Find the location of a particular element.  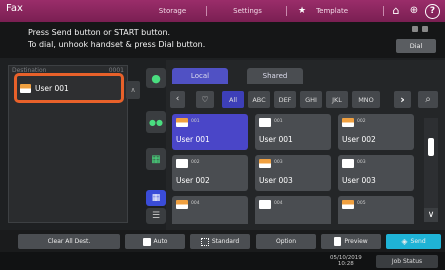

standard-button: Standard is located at coordinates (220, 241).